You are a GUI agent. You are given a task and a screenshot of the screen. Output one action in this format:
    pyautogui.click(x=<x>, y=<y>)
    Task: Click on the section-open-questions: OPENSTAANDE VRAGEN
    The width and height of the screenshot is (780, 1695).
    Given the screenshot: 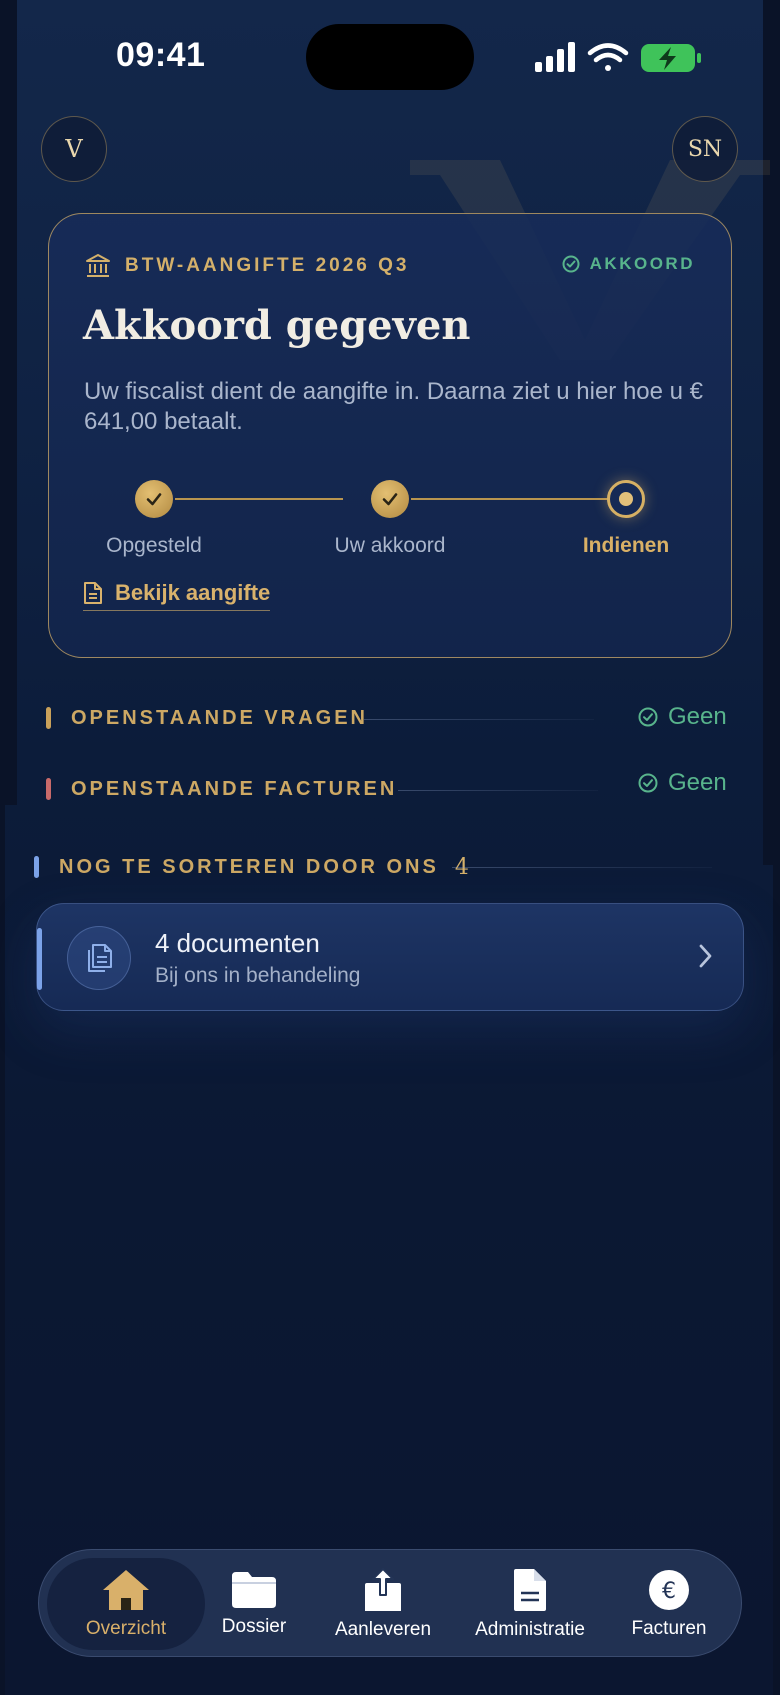 What is the action you would take?
    pyautogui.click(x=207, y=718)
    